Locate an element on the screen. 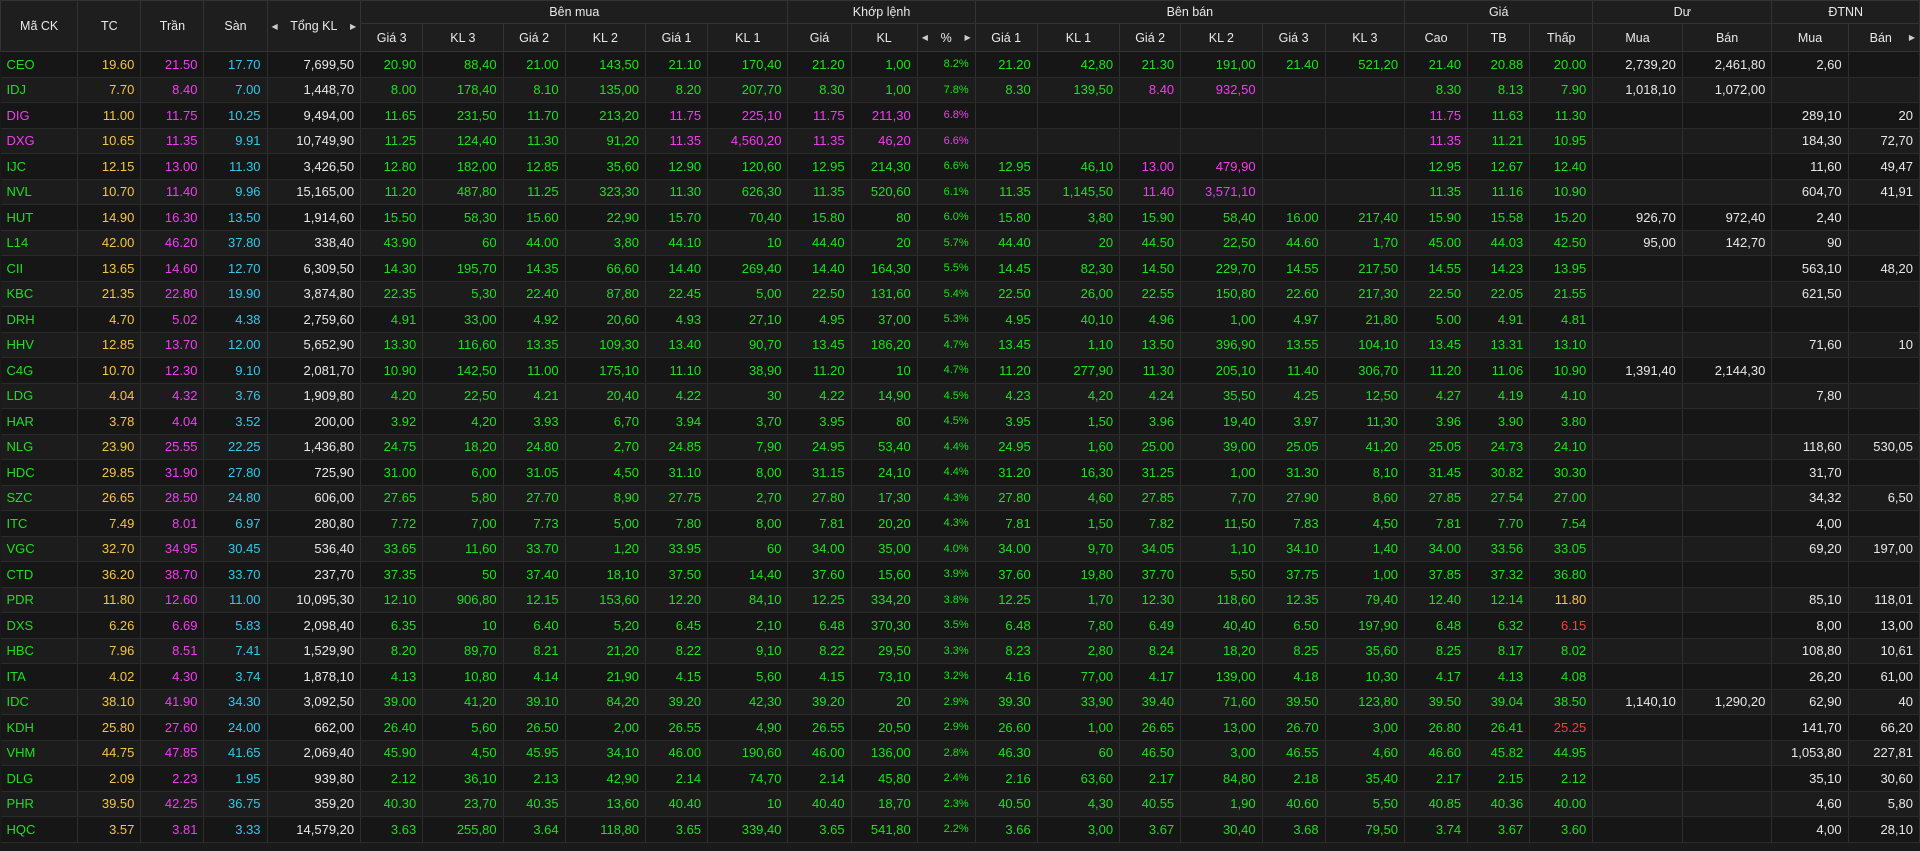  cell-symbol: C4G is located at coordinates (39, 370).